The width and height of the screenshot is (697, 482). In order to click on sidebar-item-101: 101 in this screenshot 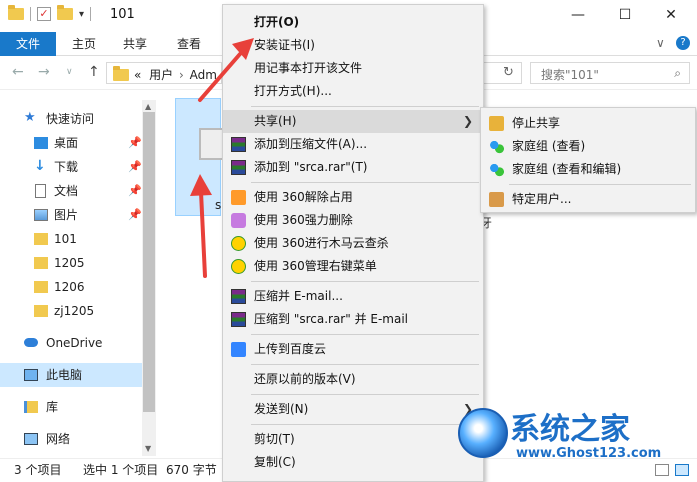, I will do `click(71, 239)`.